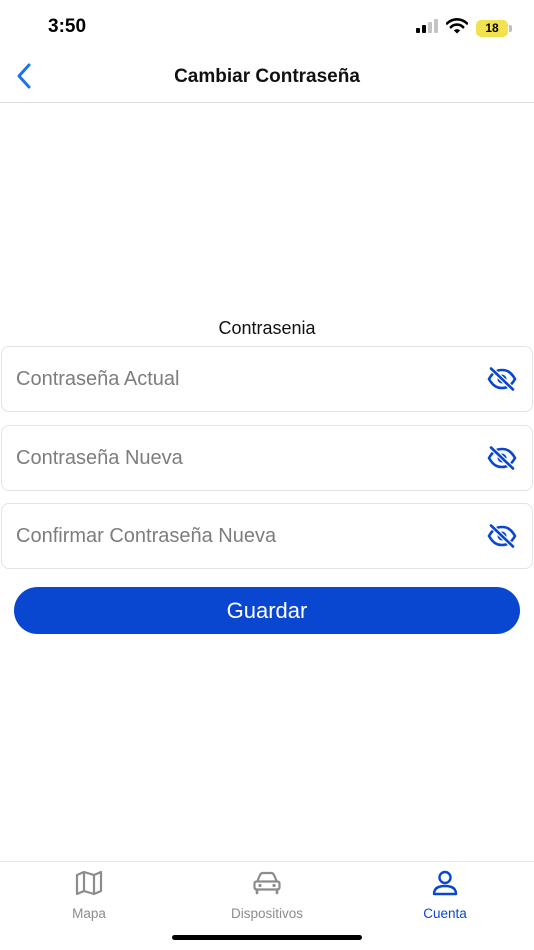 The image size is (534, 950). Describe the element at coordinates (445, 883) in the screenshot. I see `user-icon` at that location.